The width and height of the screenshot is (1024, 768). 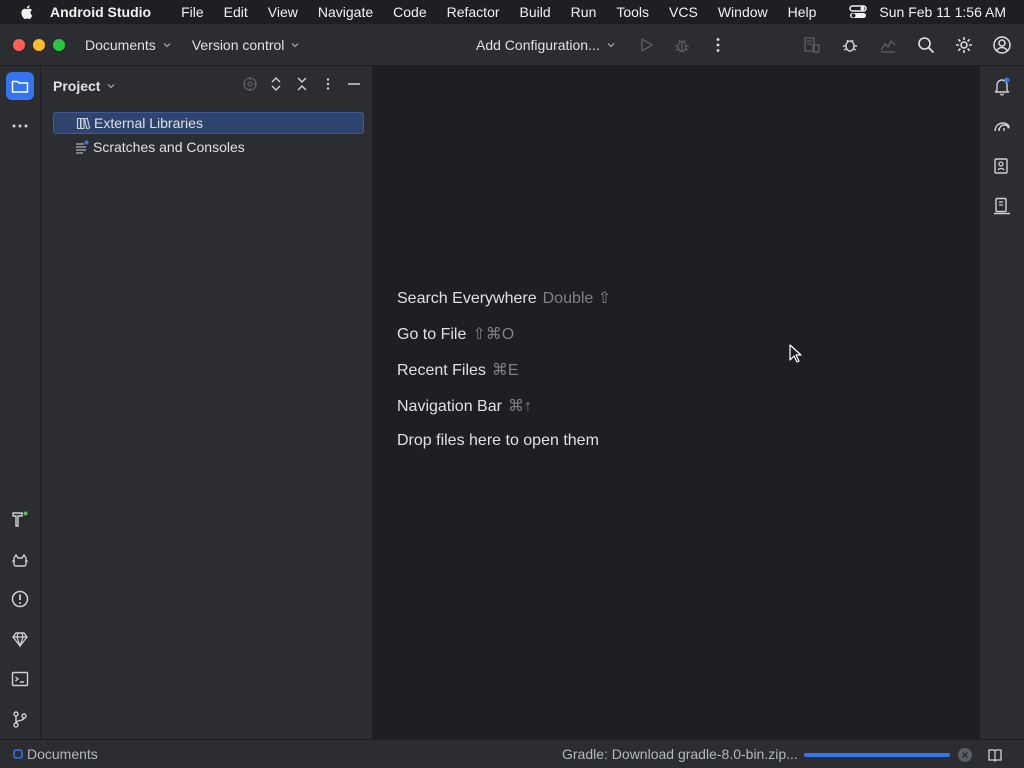 What do you see at coordinates (27, 12) in the screenshot?
I see `apple-icon` at bounding box center [27, 12].